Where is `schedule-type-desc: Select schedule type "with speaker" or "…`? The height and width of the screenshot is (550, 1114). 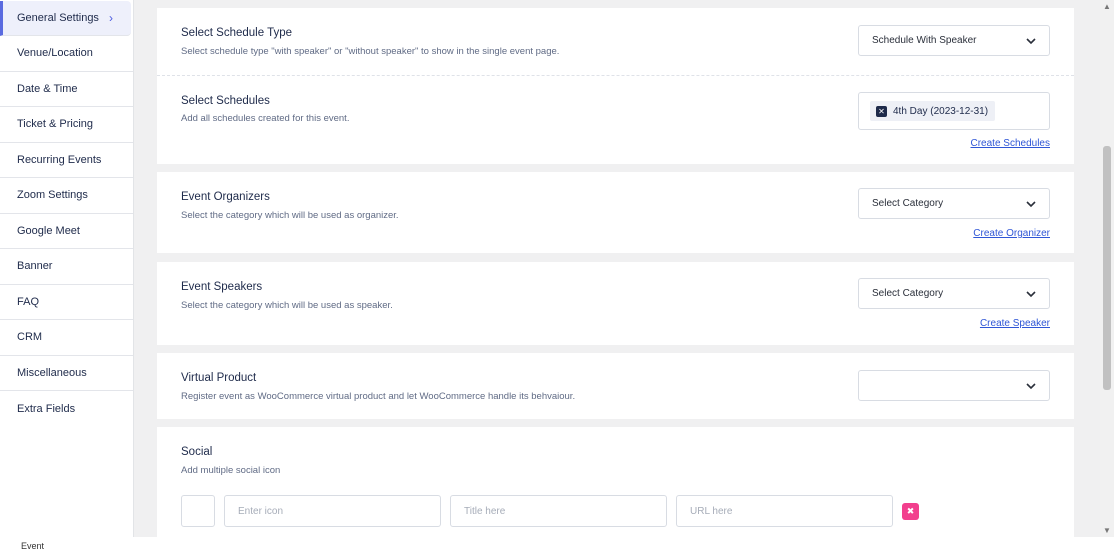
schedule-type-desc: Select schedule type "with speaker" or "… is located at coordinates (370, 51).